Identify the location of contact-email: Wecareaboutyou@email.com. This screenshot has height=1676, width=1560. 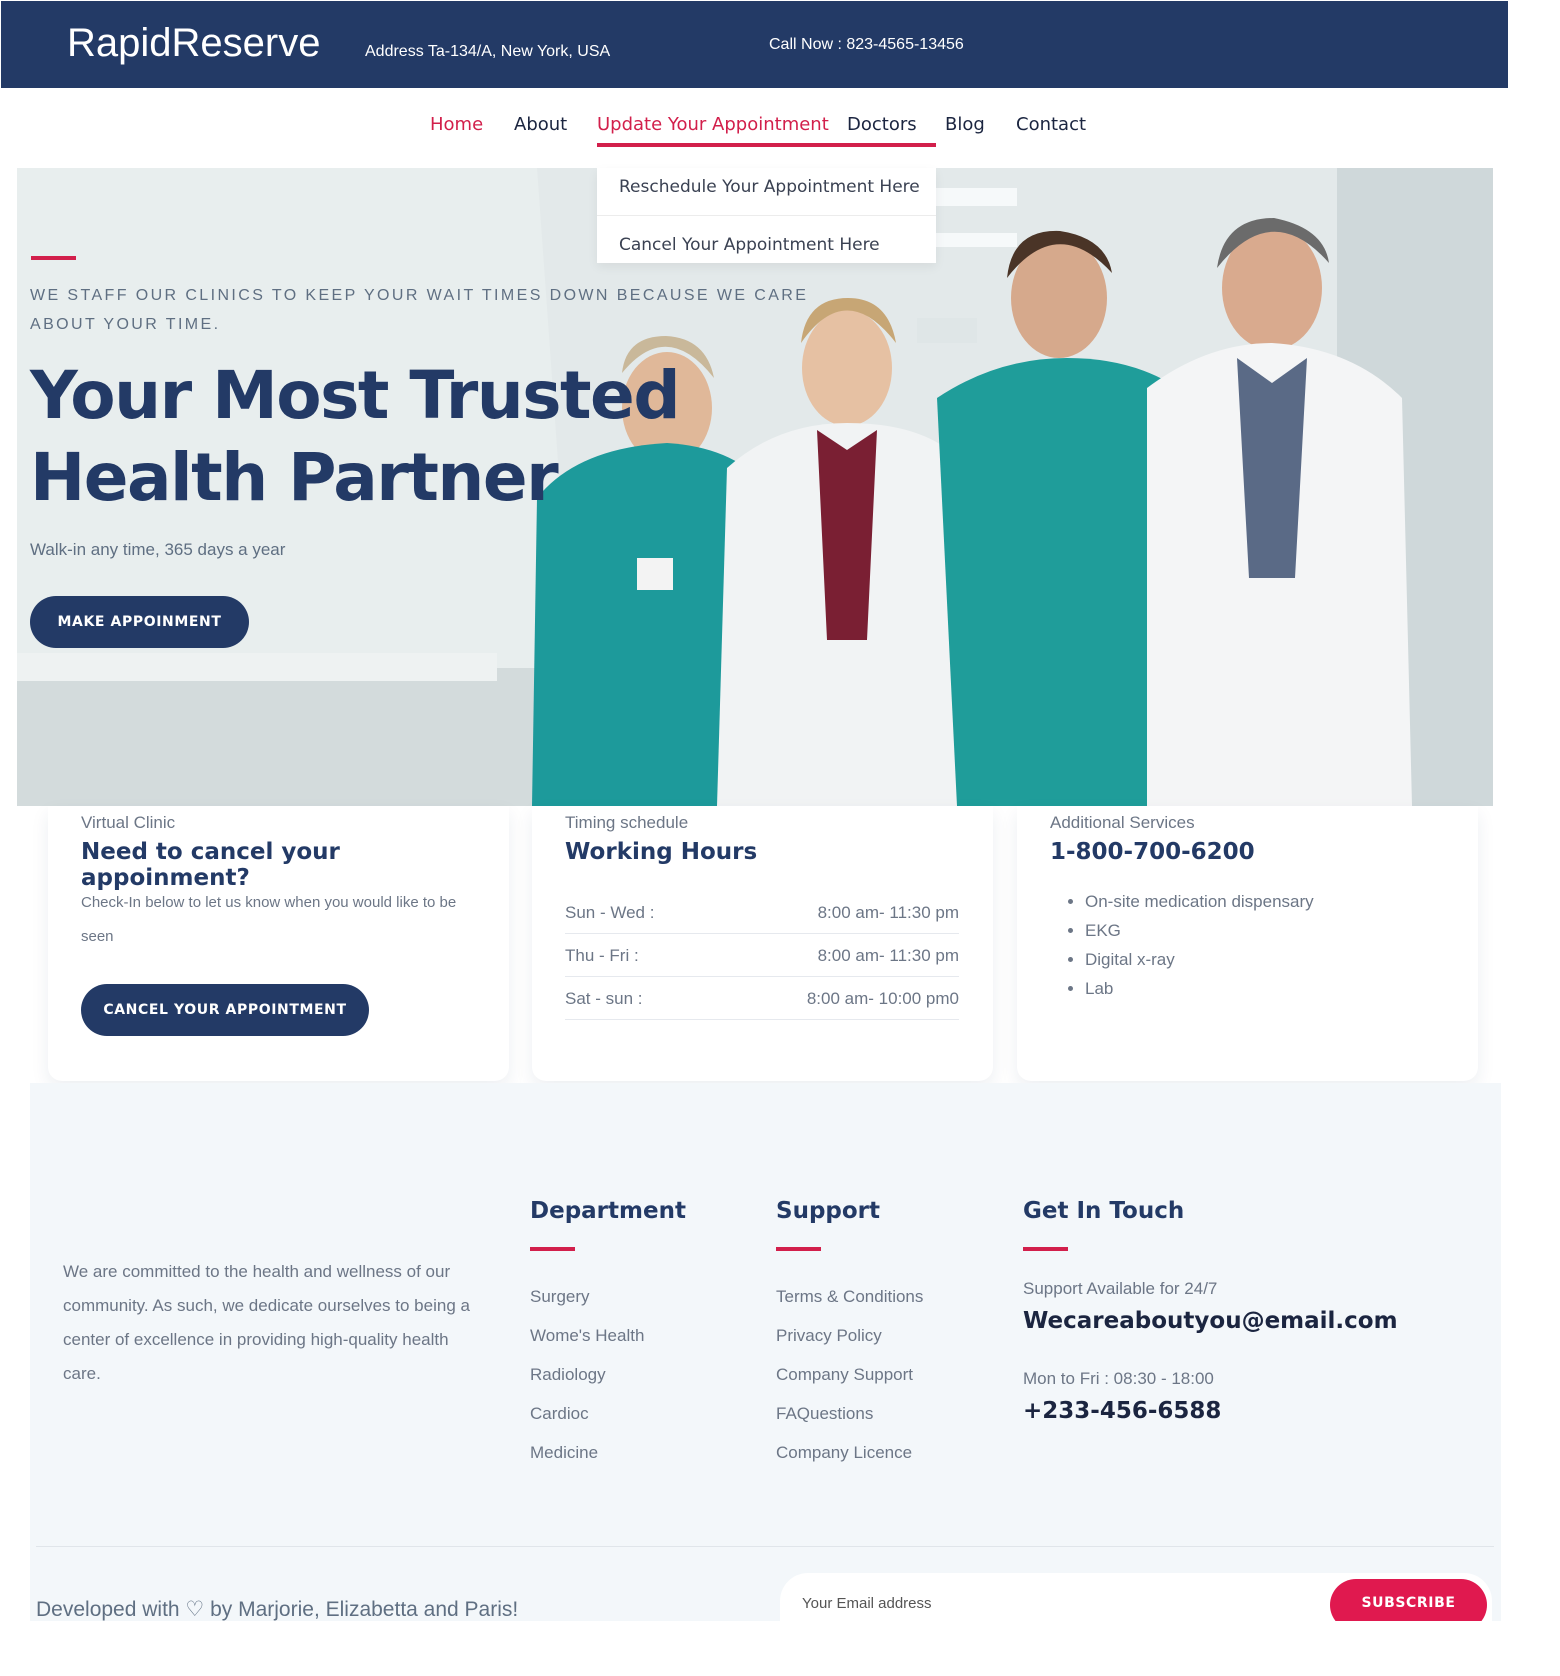
(1210, 1321).